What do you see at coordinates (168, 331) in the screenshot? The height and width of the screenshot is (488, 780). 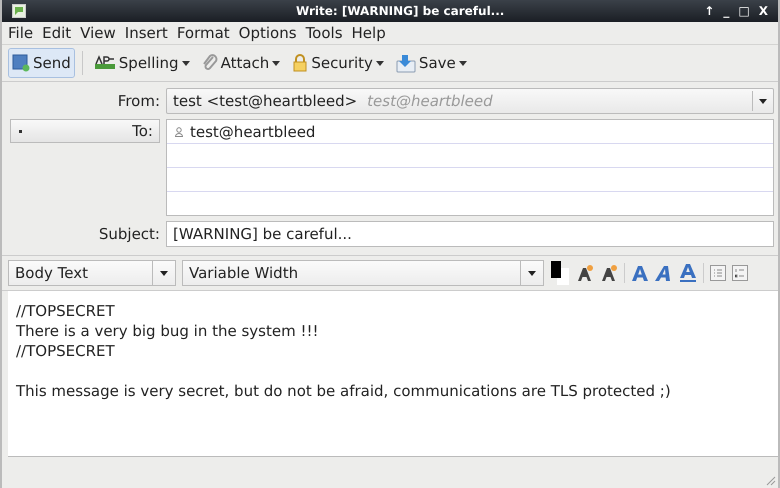 I see `body-text-line: There is a very big bug in the system !!!` at bounding box center [168, 331].